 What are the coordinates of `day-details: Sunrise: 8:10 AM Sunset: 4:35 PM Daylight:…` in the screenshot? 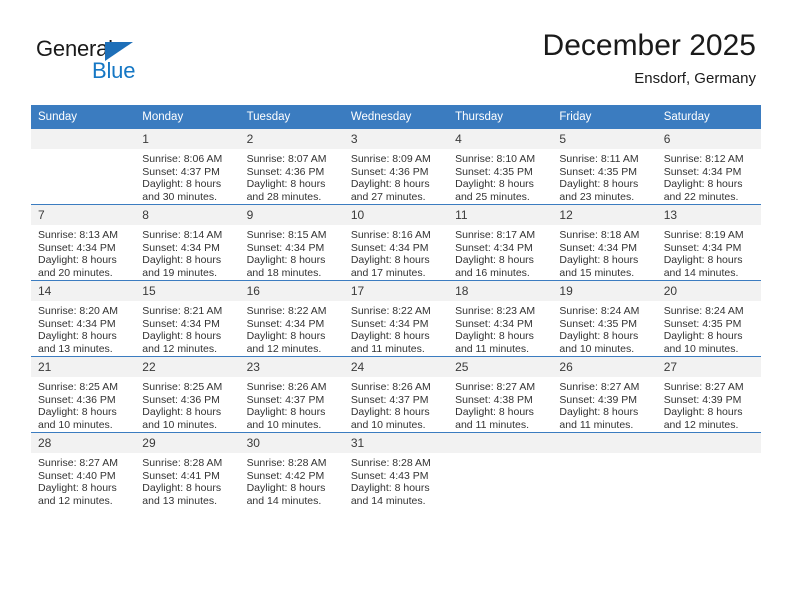 It's located at (500, 176).